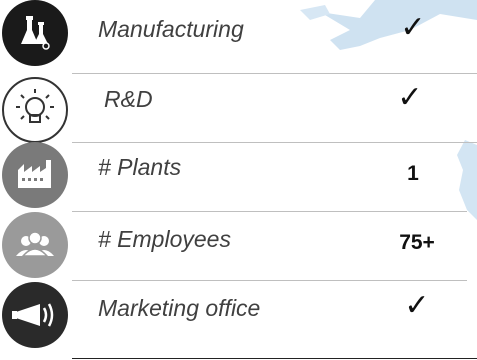  Describe the element at coordinates (179, 308) in the screenshot. I see `row-label: Marketing office` at that location.